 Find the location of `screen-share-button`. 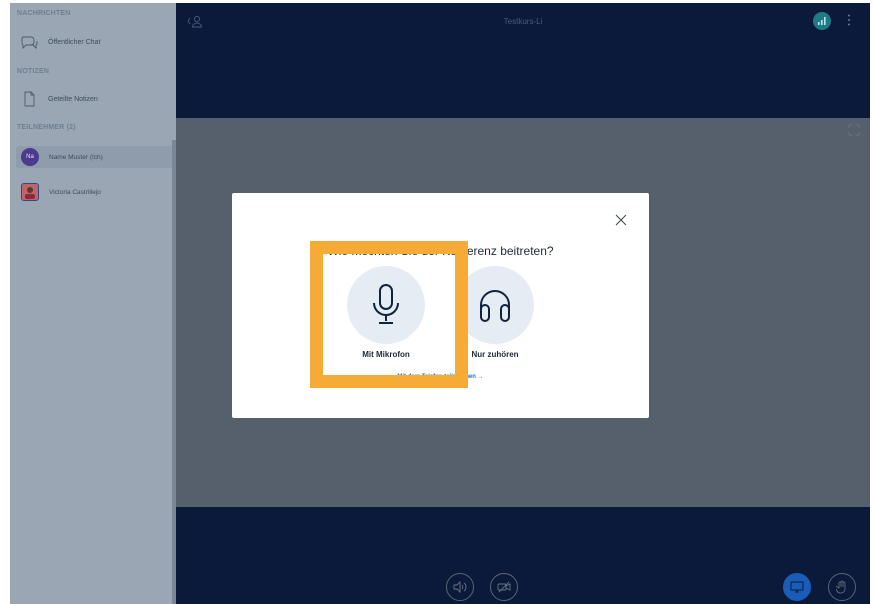

screen-share-button is located at coordinates (797, 587).